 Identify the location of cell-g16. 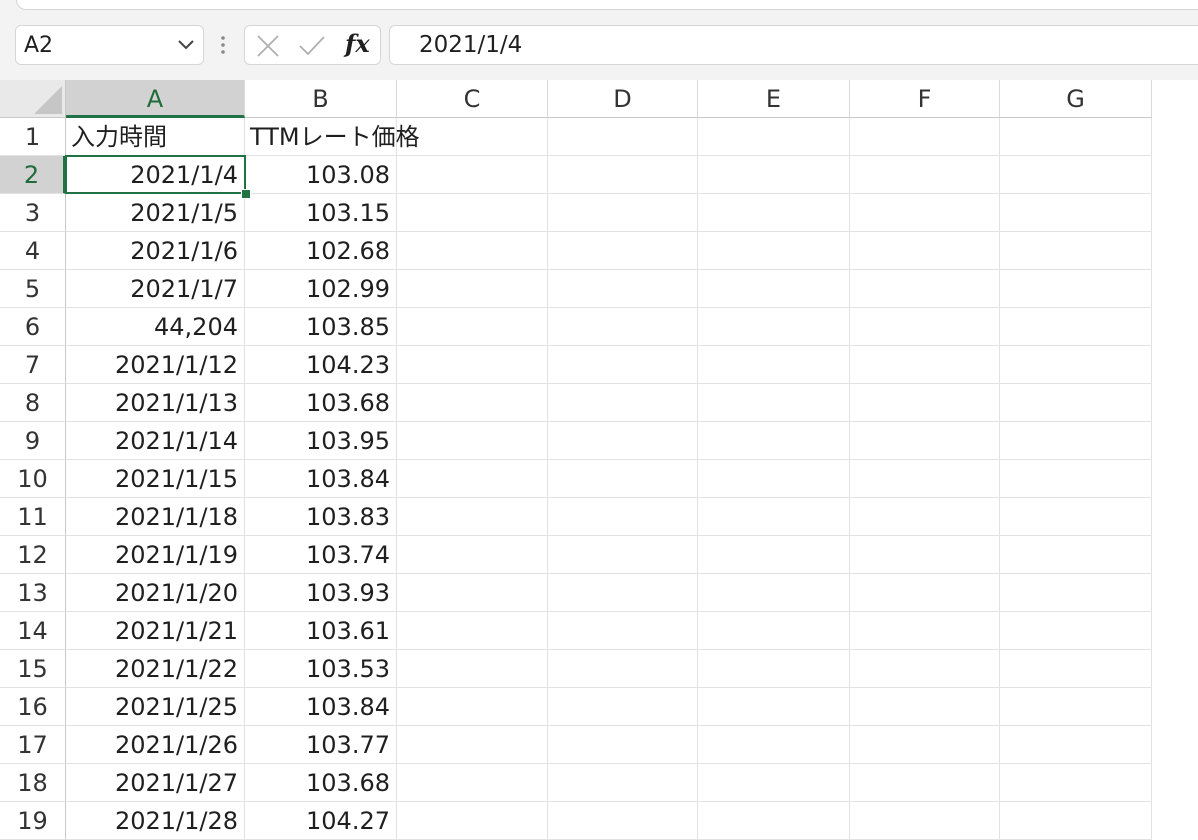
(1076, 707).